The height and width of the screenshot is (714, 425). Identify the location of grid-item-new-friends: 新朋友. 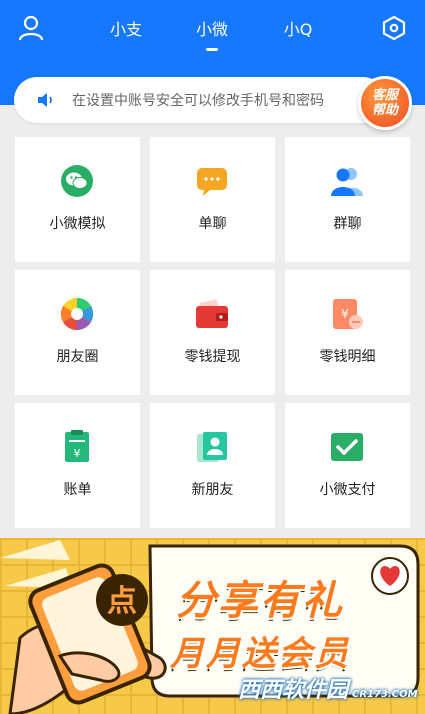
(212, 465).